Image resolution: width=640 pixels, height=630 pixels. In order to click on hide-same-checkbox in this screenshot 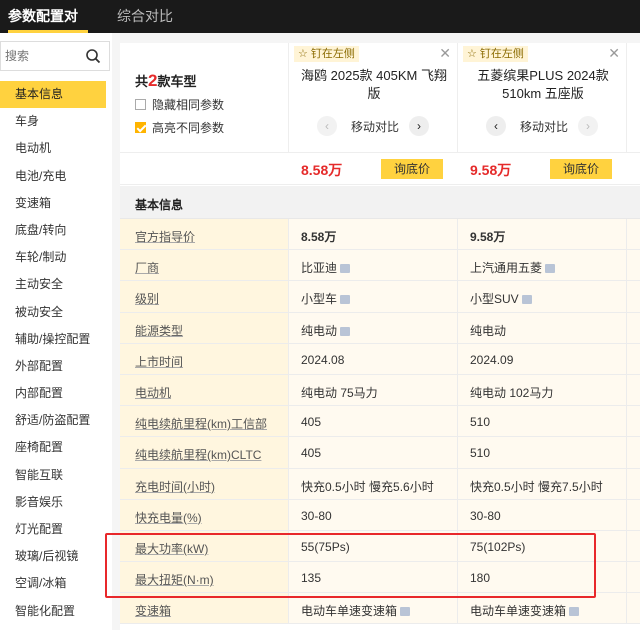, I will do `click(140, 104)`.